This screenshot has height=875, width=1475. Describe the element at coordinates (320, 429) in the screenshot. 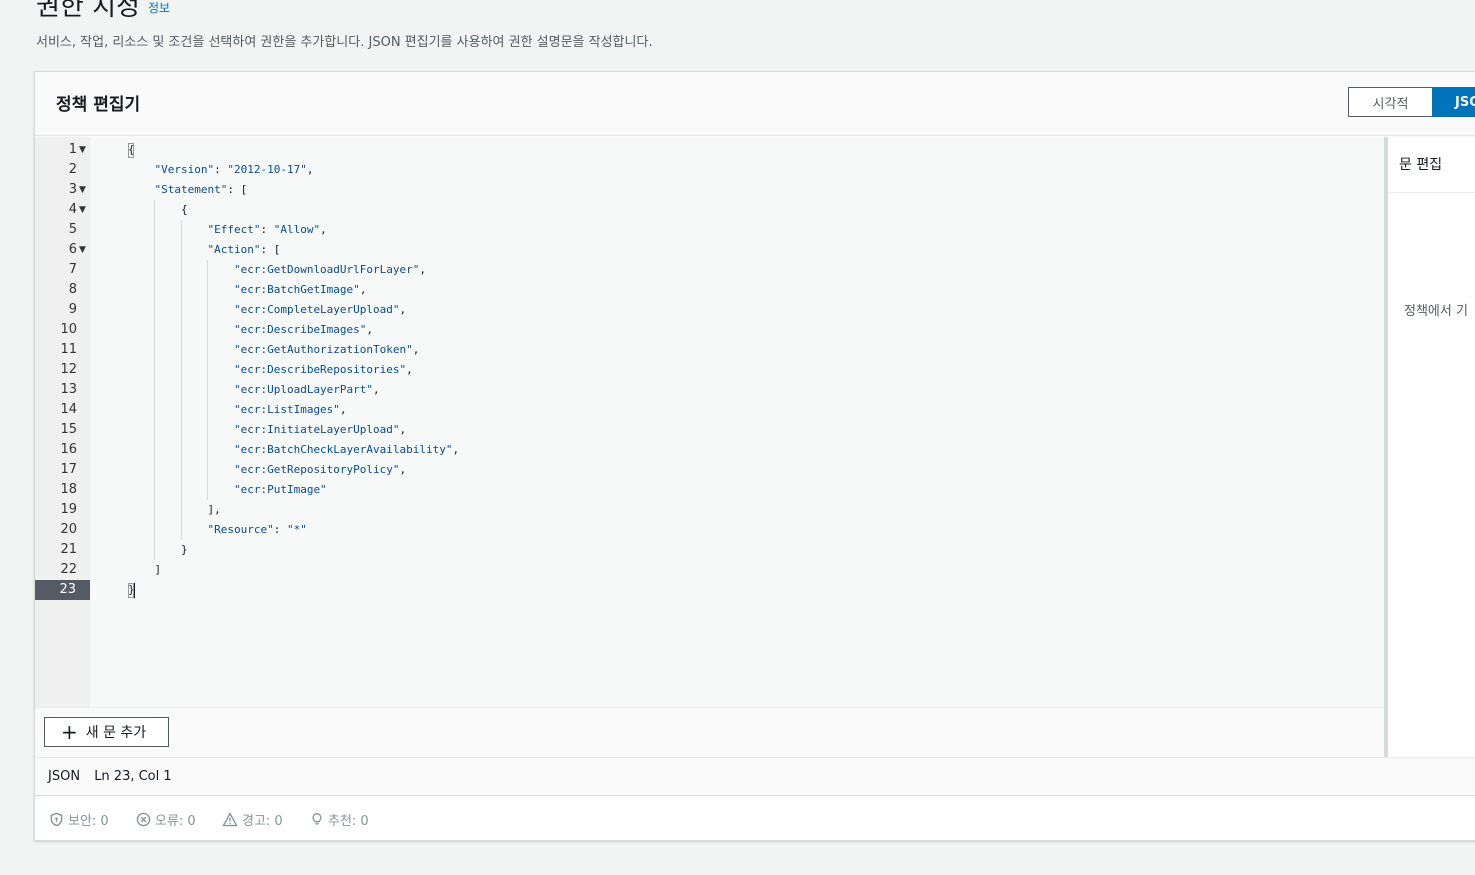

I see `code-text: "ecr:InitiateLayerUpload",` at that location.